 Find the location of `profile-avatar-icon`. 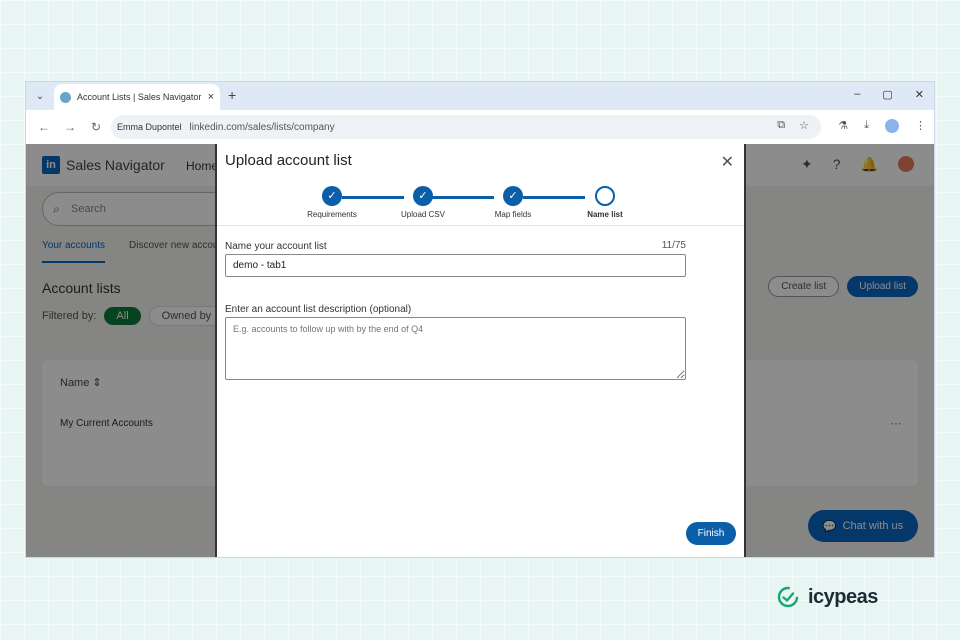

profile-avatar-icon is located at coordinates (892, 126).